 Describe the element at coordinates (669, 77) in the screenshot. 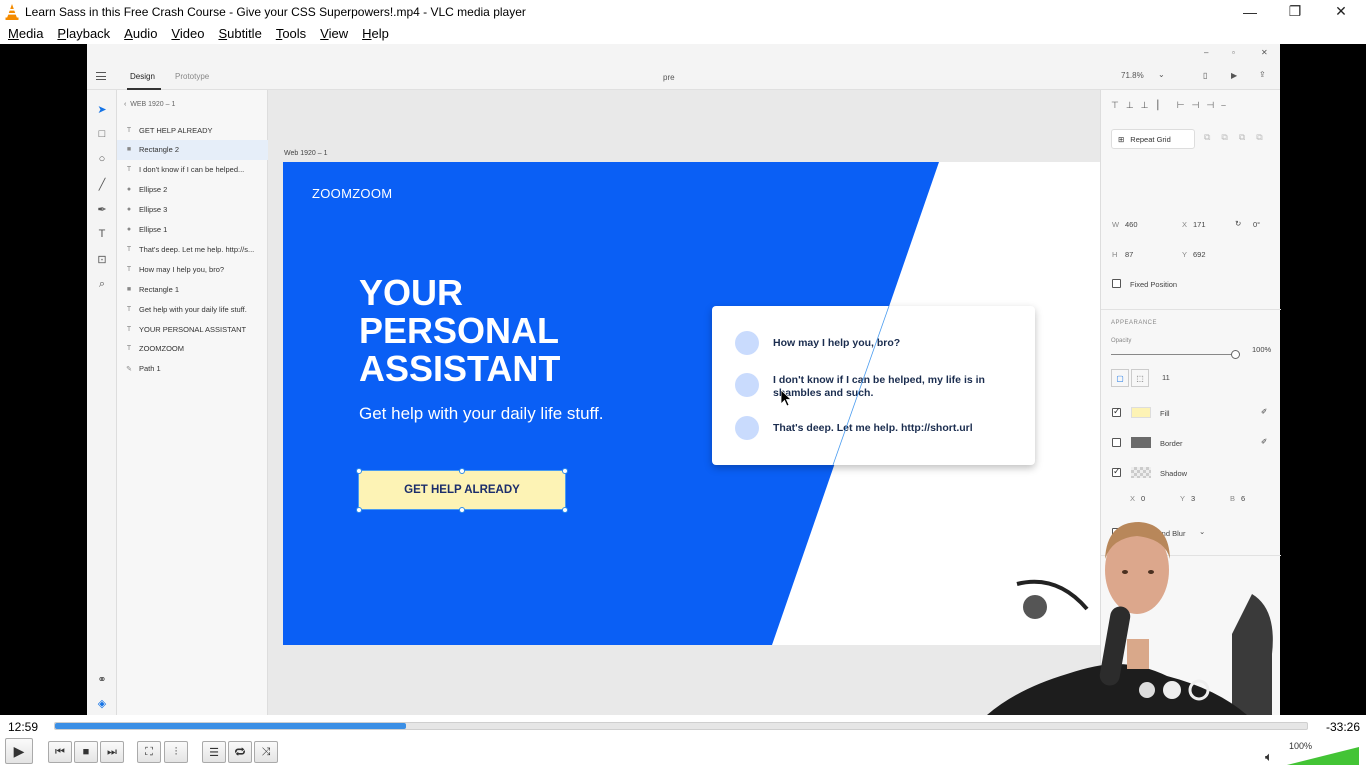

I see `document-name: pre` at that location.